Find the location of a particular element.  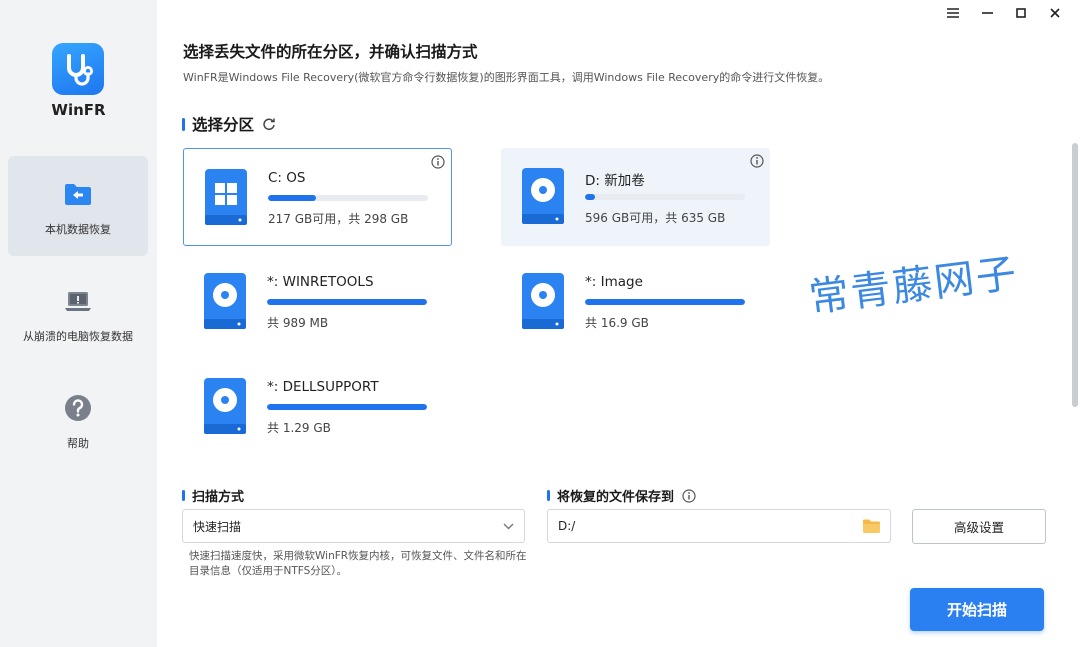

scan-heading: 扫描方式 is located at coordinates (213, 495).